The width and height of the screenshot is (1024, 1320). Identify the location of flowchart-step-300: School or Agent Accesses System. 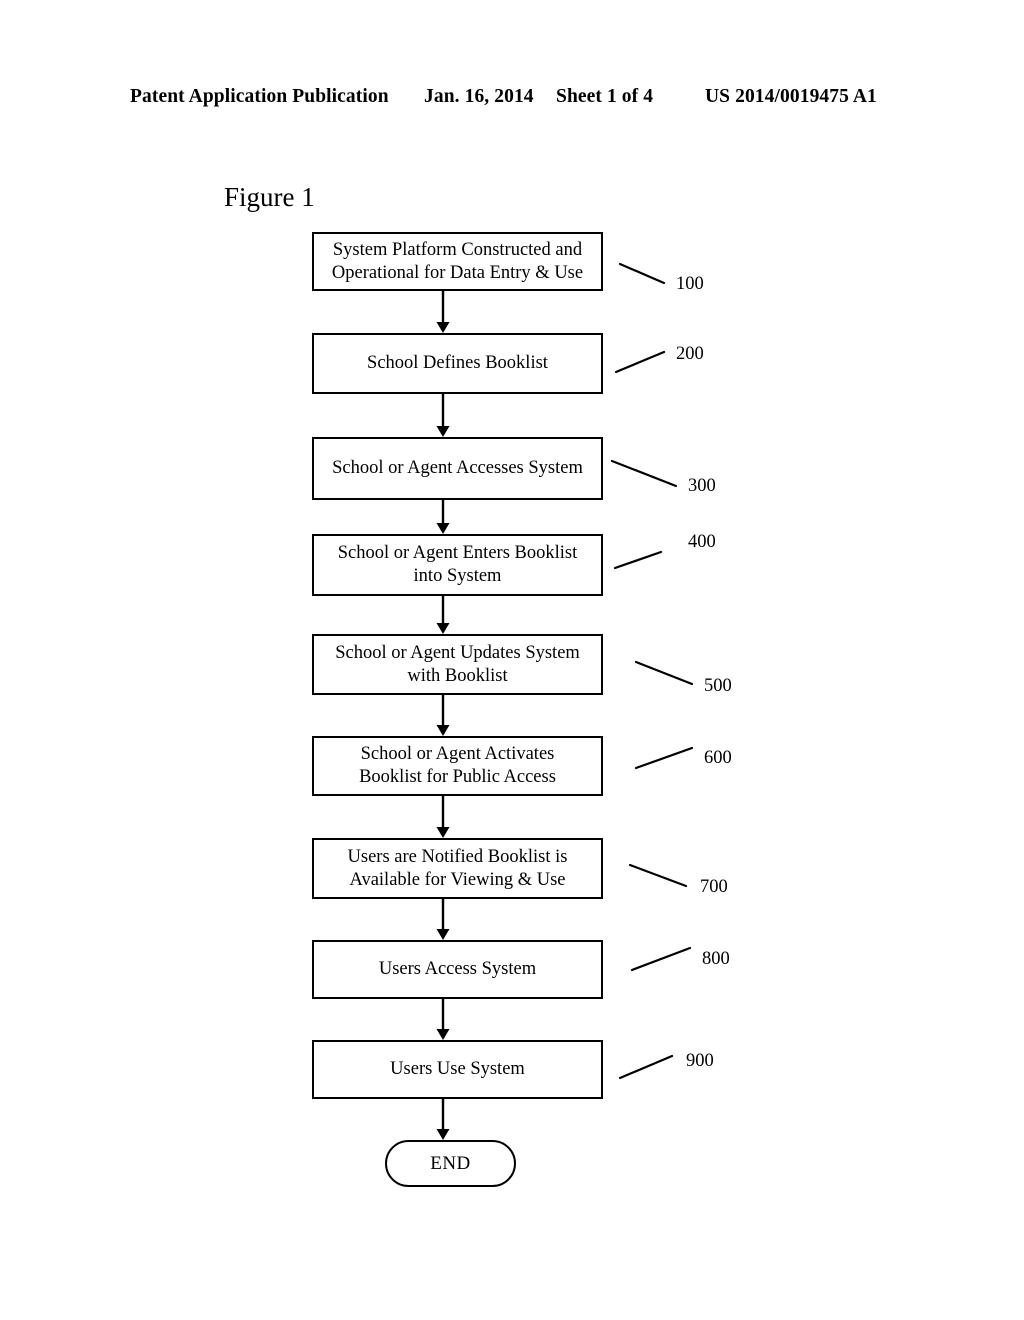
(457, 468).